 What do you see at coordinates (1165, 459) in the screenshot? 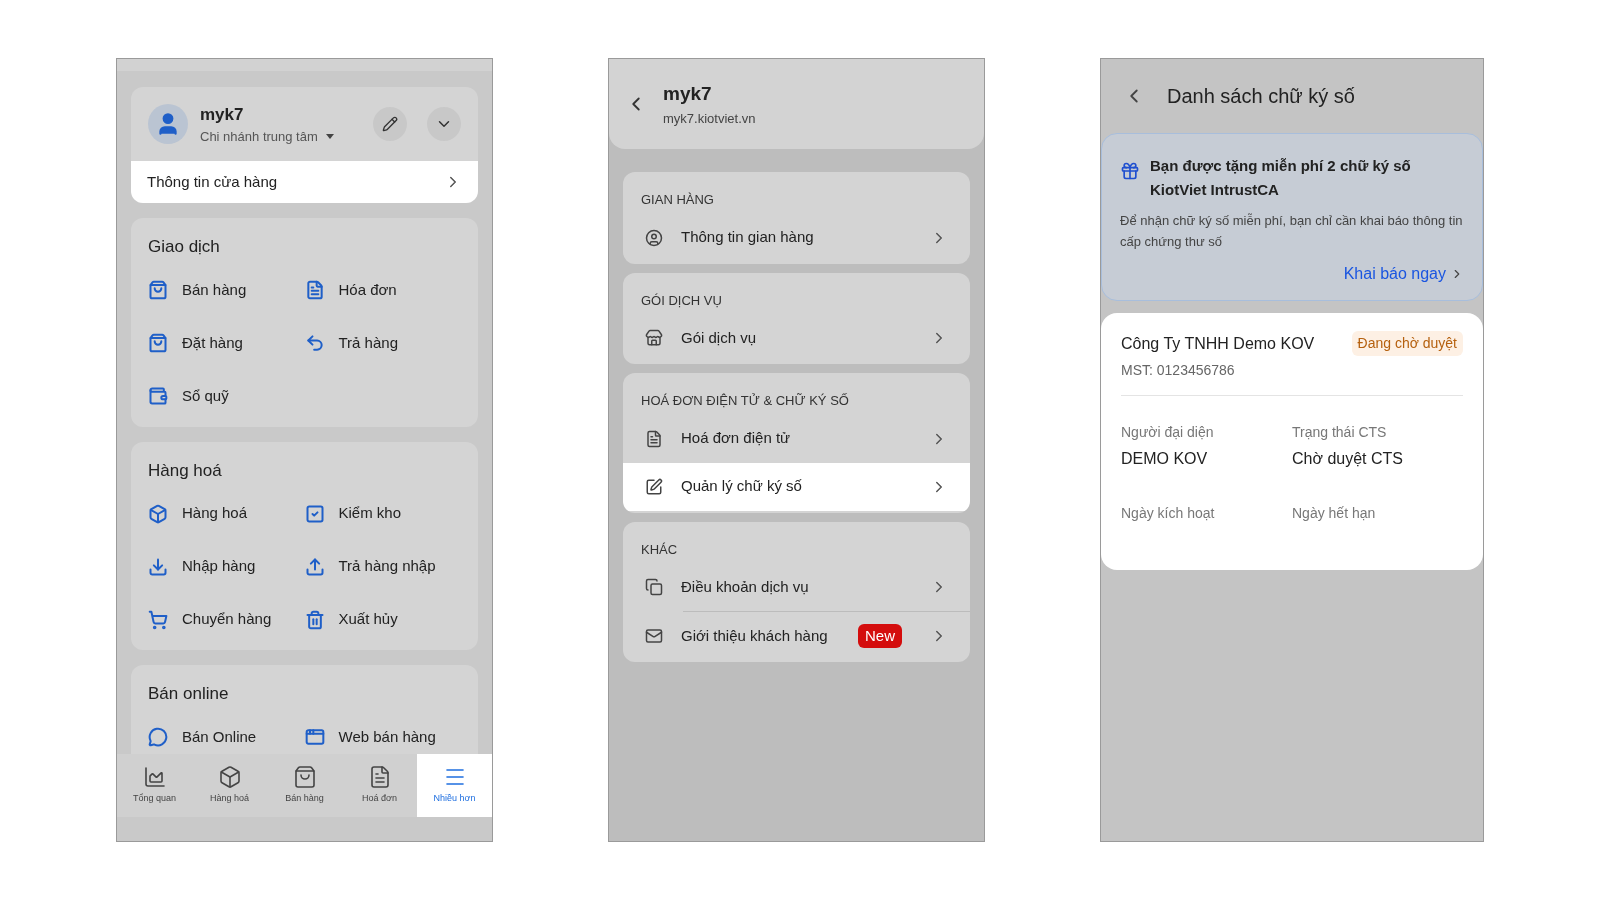
I see `field-value: DEMO KOV` at bounding box center [1165, 459].